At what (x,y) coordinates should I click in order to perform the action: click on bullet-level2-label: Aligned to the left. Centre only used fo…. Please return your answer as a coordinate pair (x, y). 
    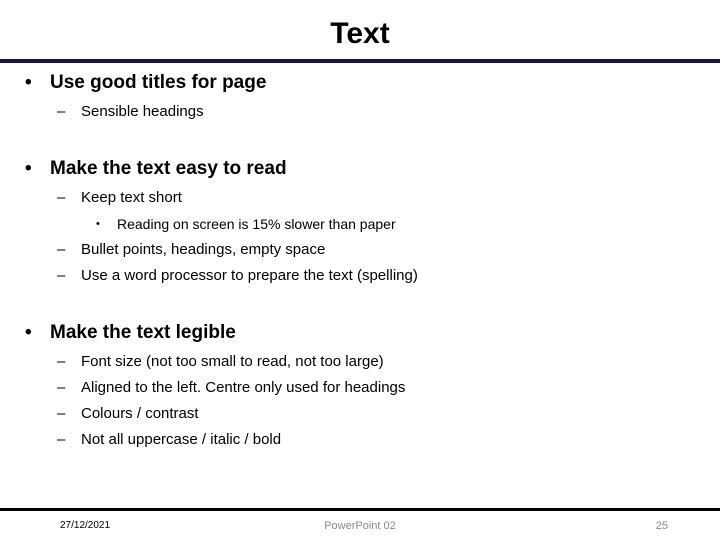
    Looking at the image, I should click on (243, 387).